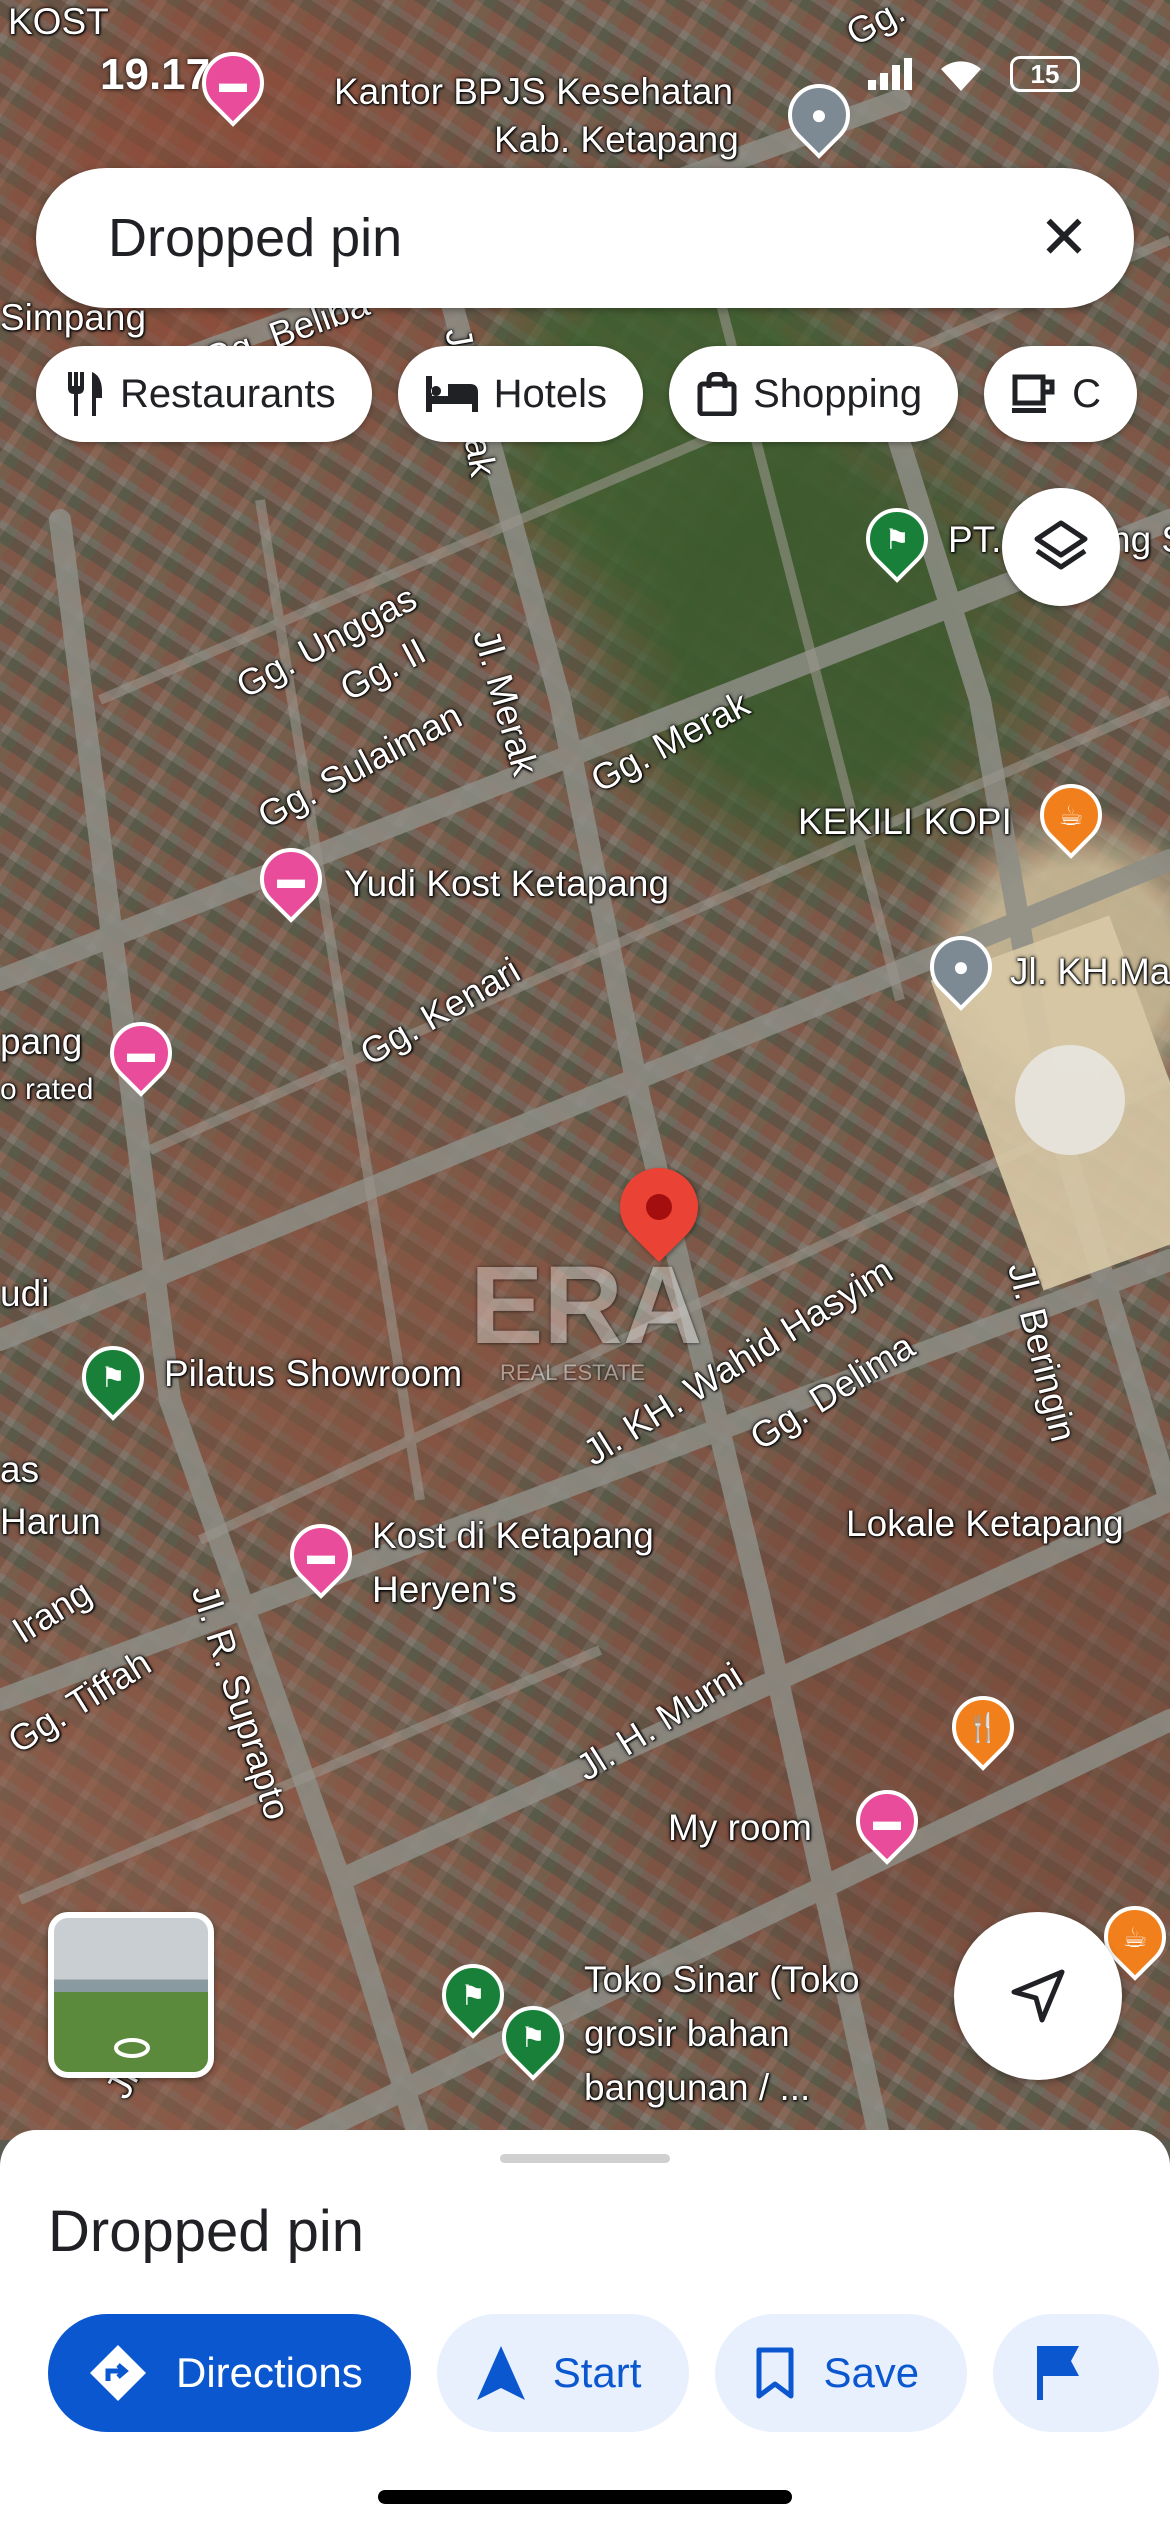 This screenshot has width=1170, height=2532. Describe the element at coordinates (131, 1995) in the screenshot. I see `street-view-thumbnail` at that location.